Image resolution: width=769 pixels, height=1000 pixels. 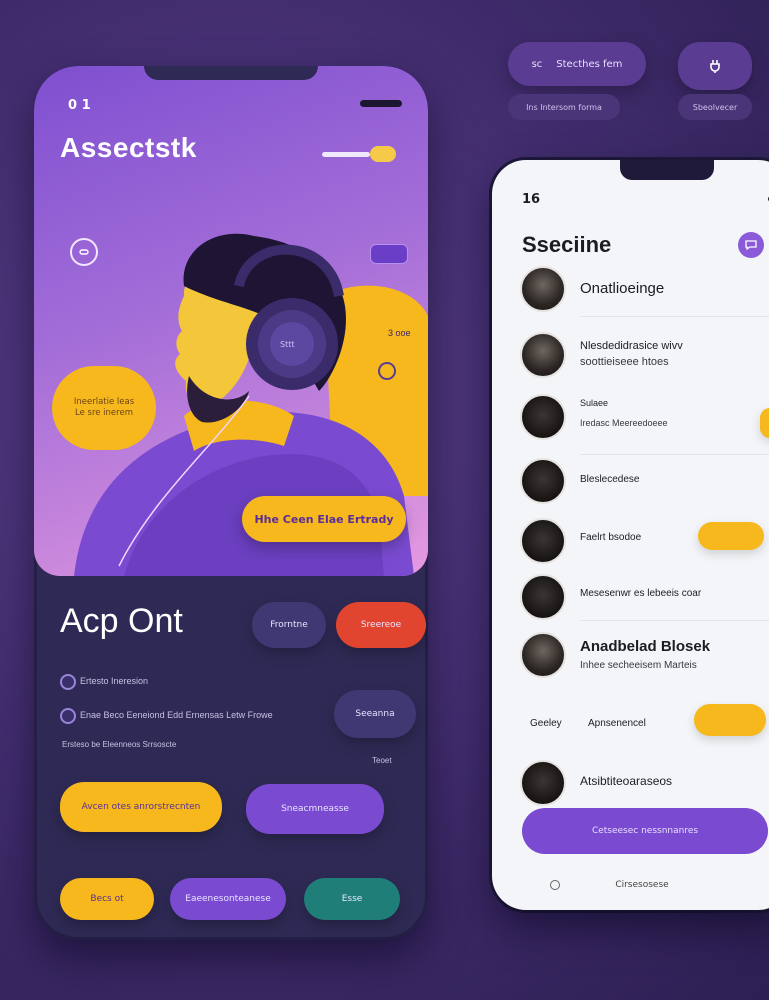 I want to click on floating-chip-label: Stecthes fem, so click(x=589, y=64).